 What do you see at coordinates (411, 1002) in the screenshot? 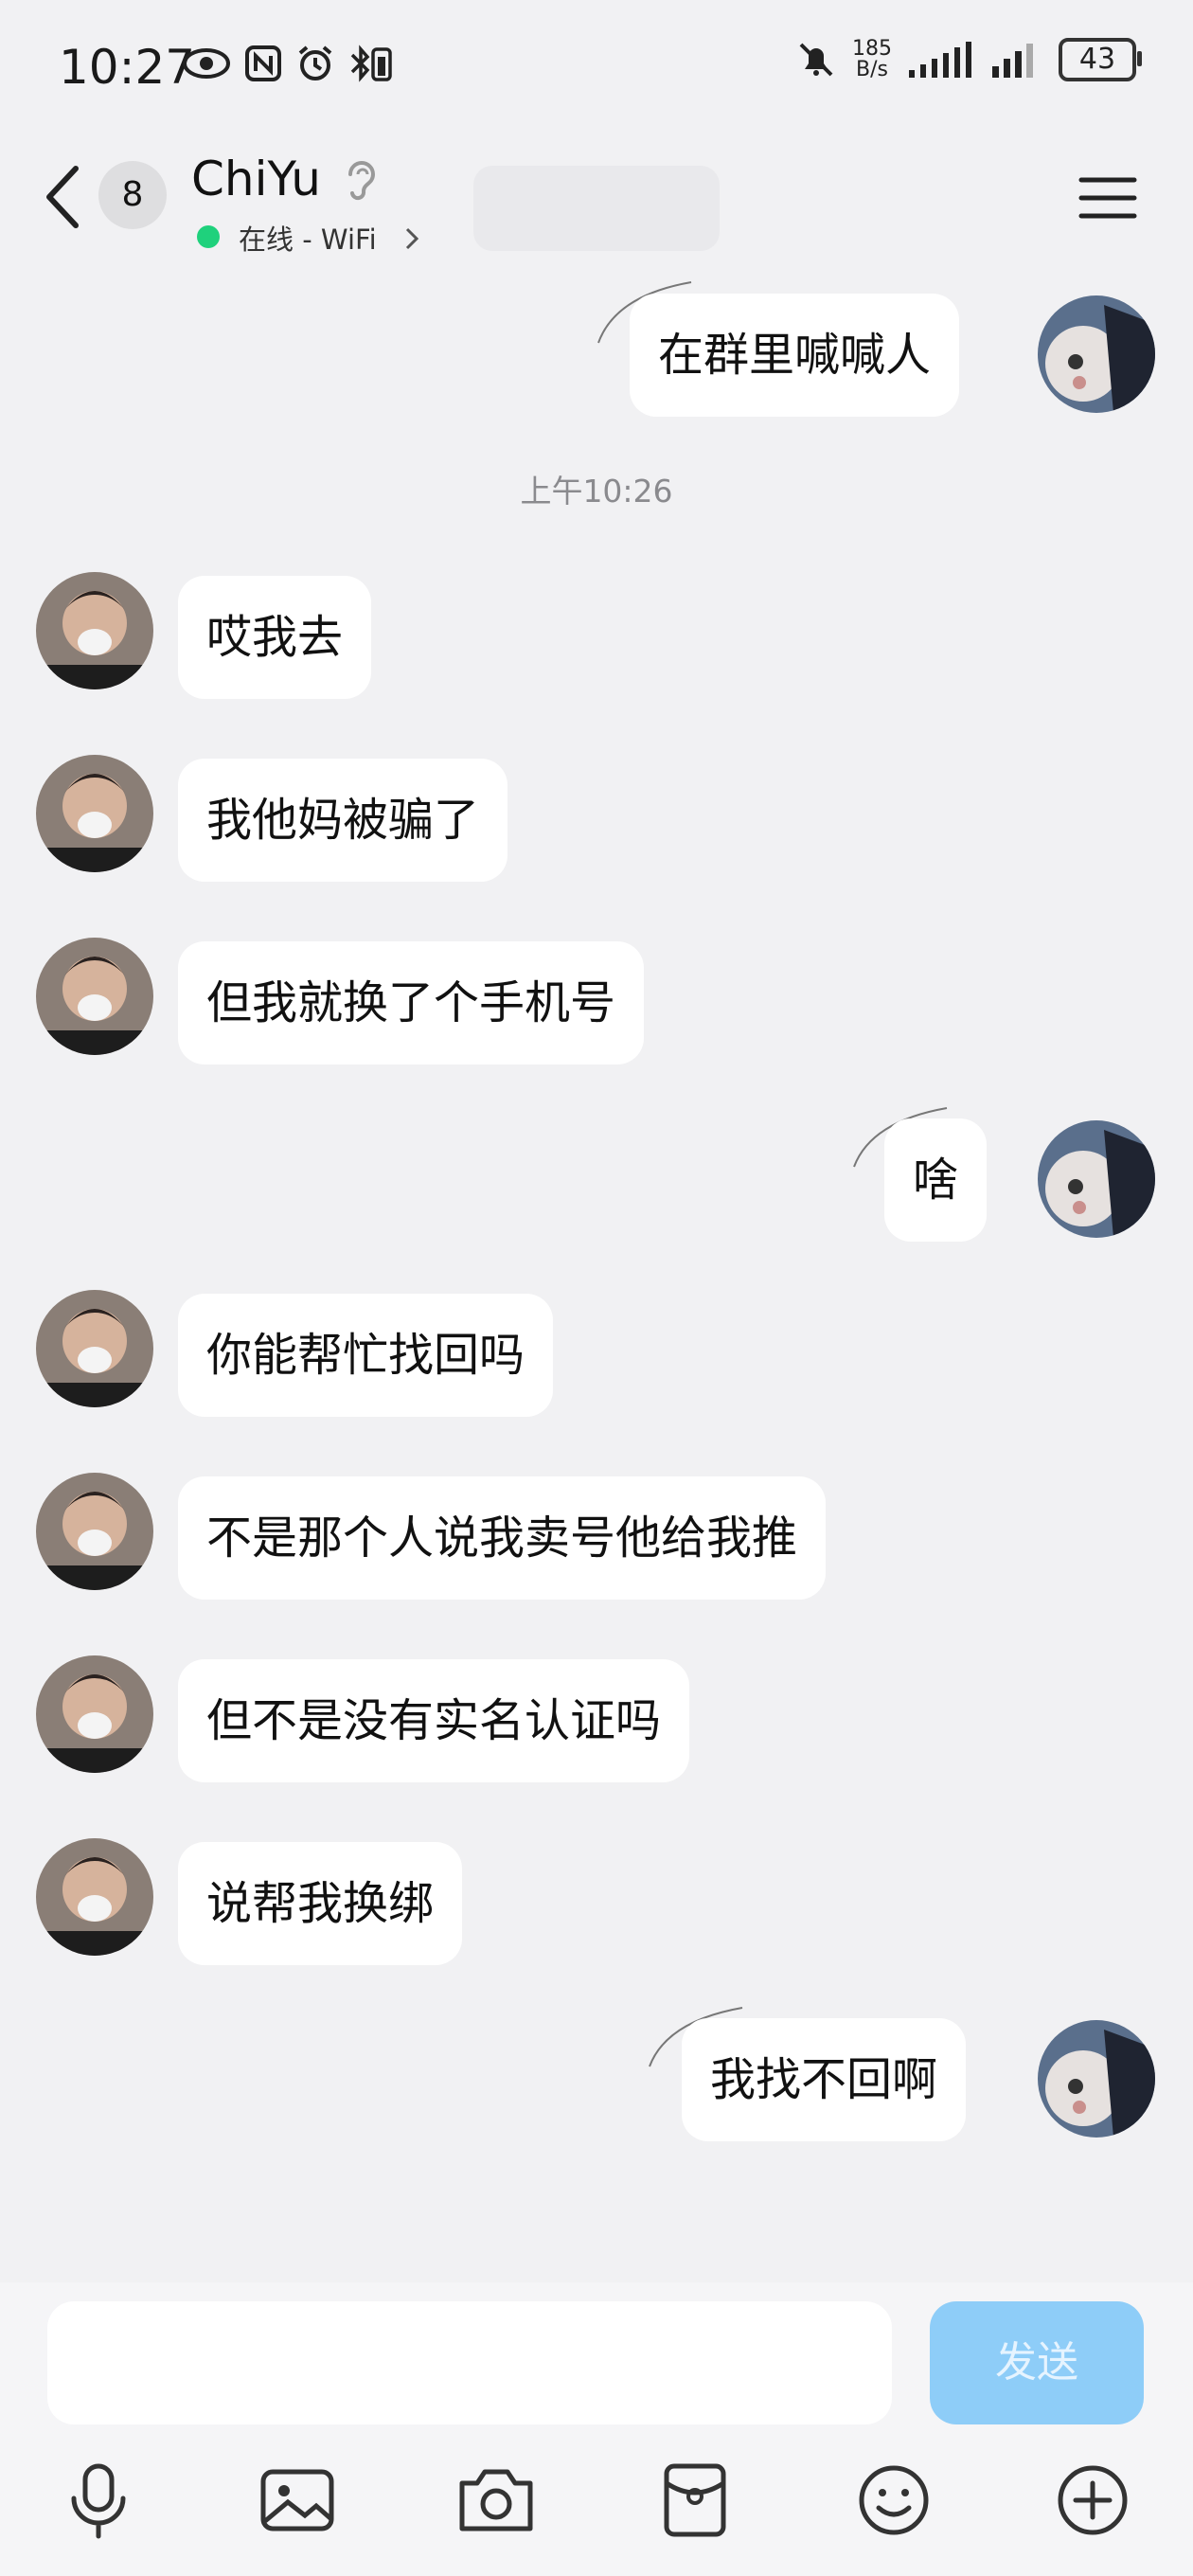
I see `message-bubble-received: 但我就换了个手机号` at bounding box center [411, 1002].